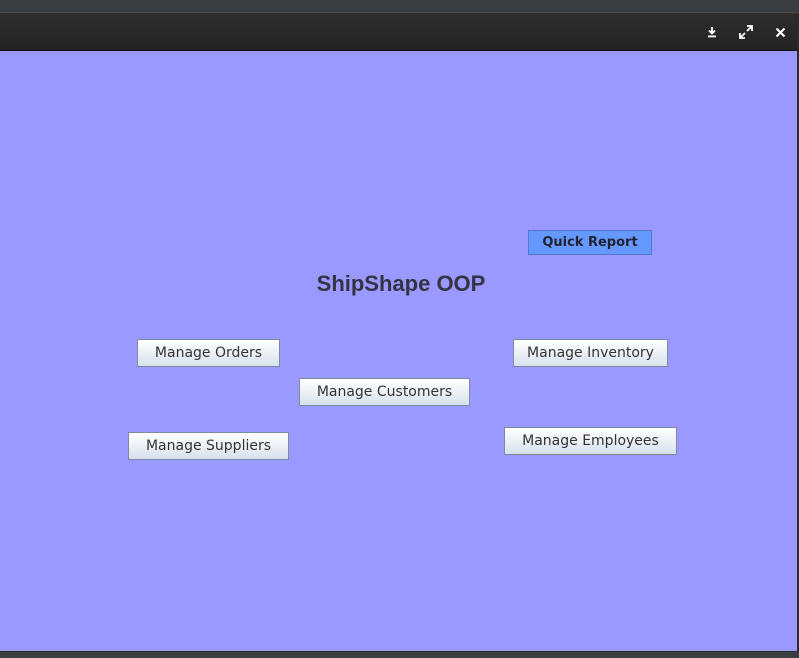 The width and height of the screenshot is (799, 658). Describe the element at coordinates (399, 655) in the screenshot. I see `bottom-edge` at that location.